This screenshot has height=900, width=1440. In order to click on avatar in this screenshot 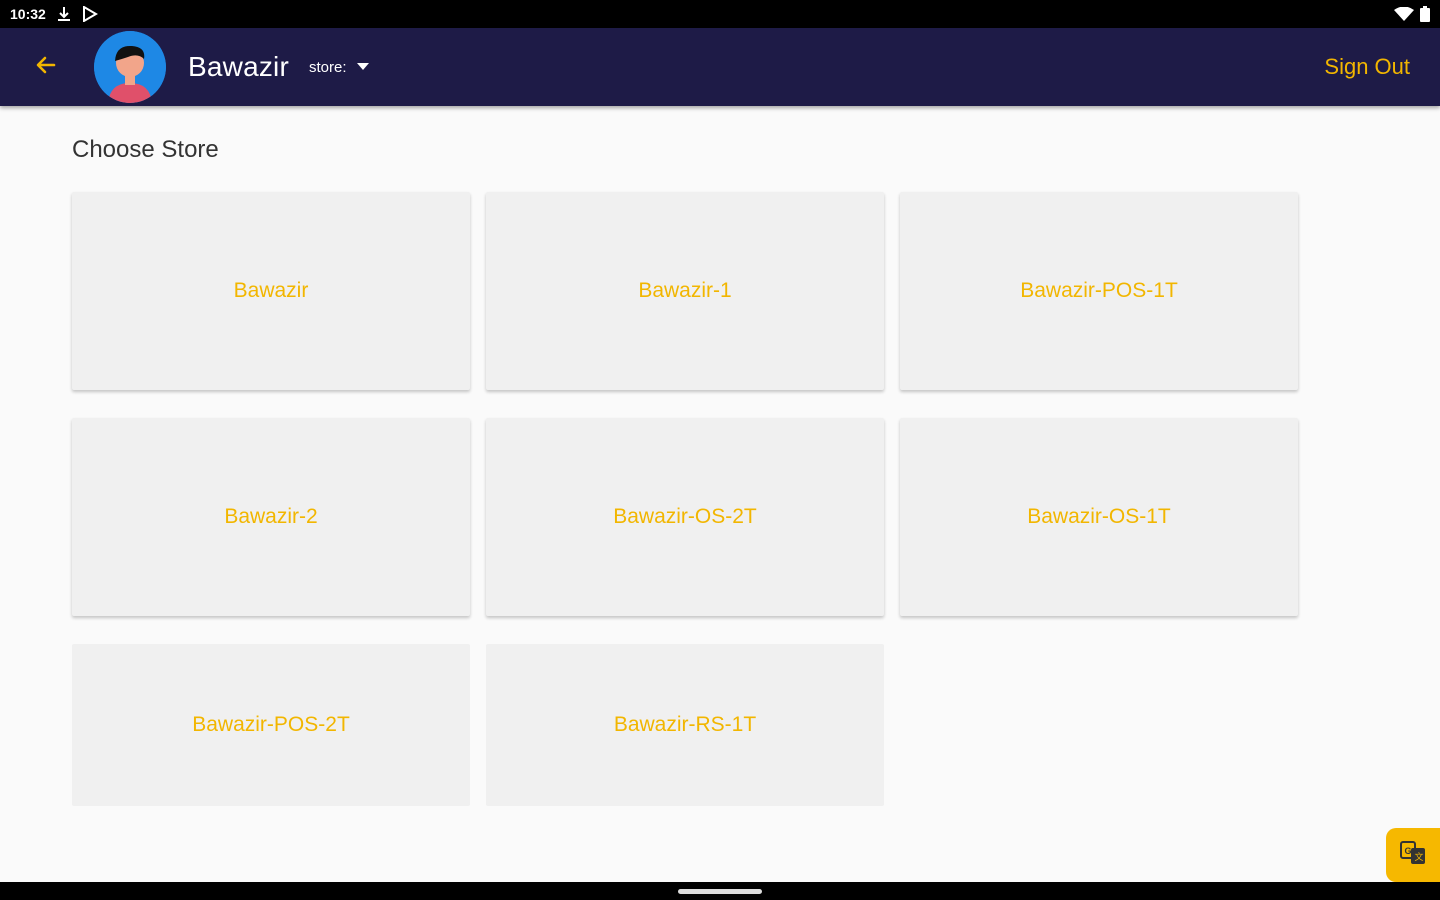, I will do `click(130, 67)`.